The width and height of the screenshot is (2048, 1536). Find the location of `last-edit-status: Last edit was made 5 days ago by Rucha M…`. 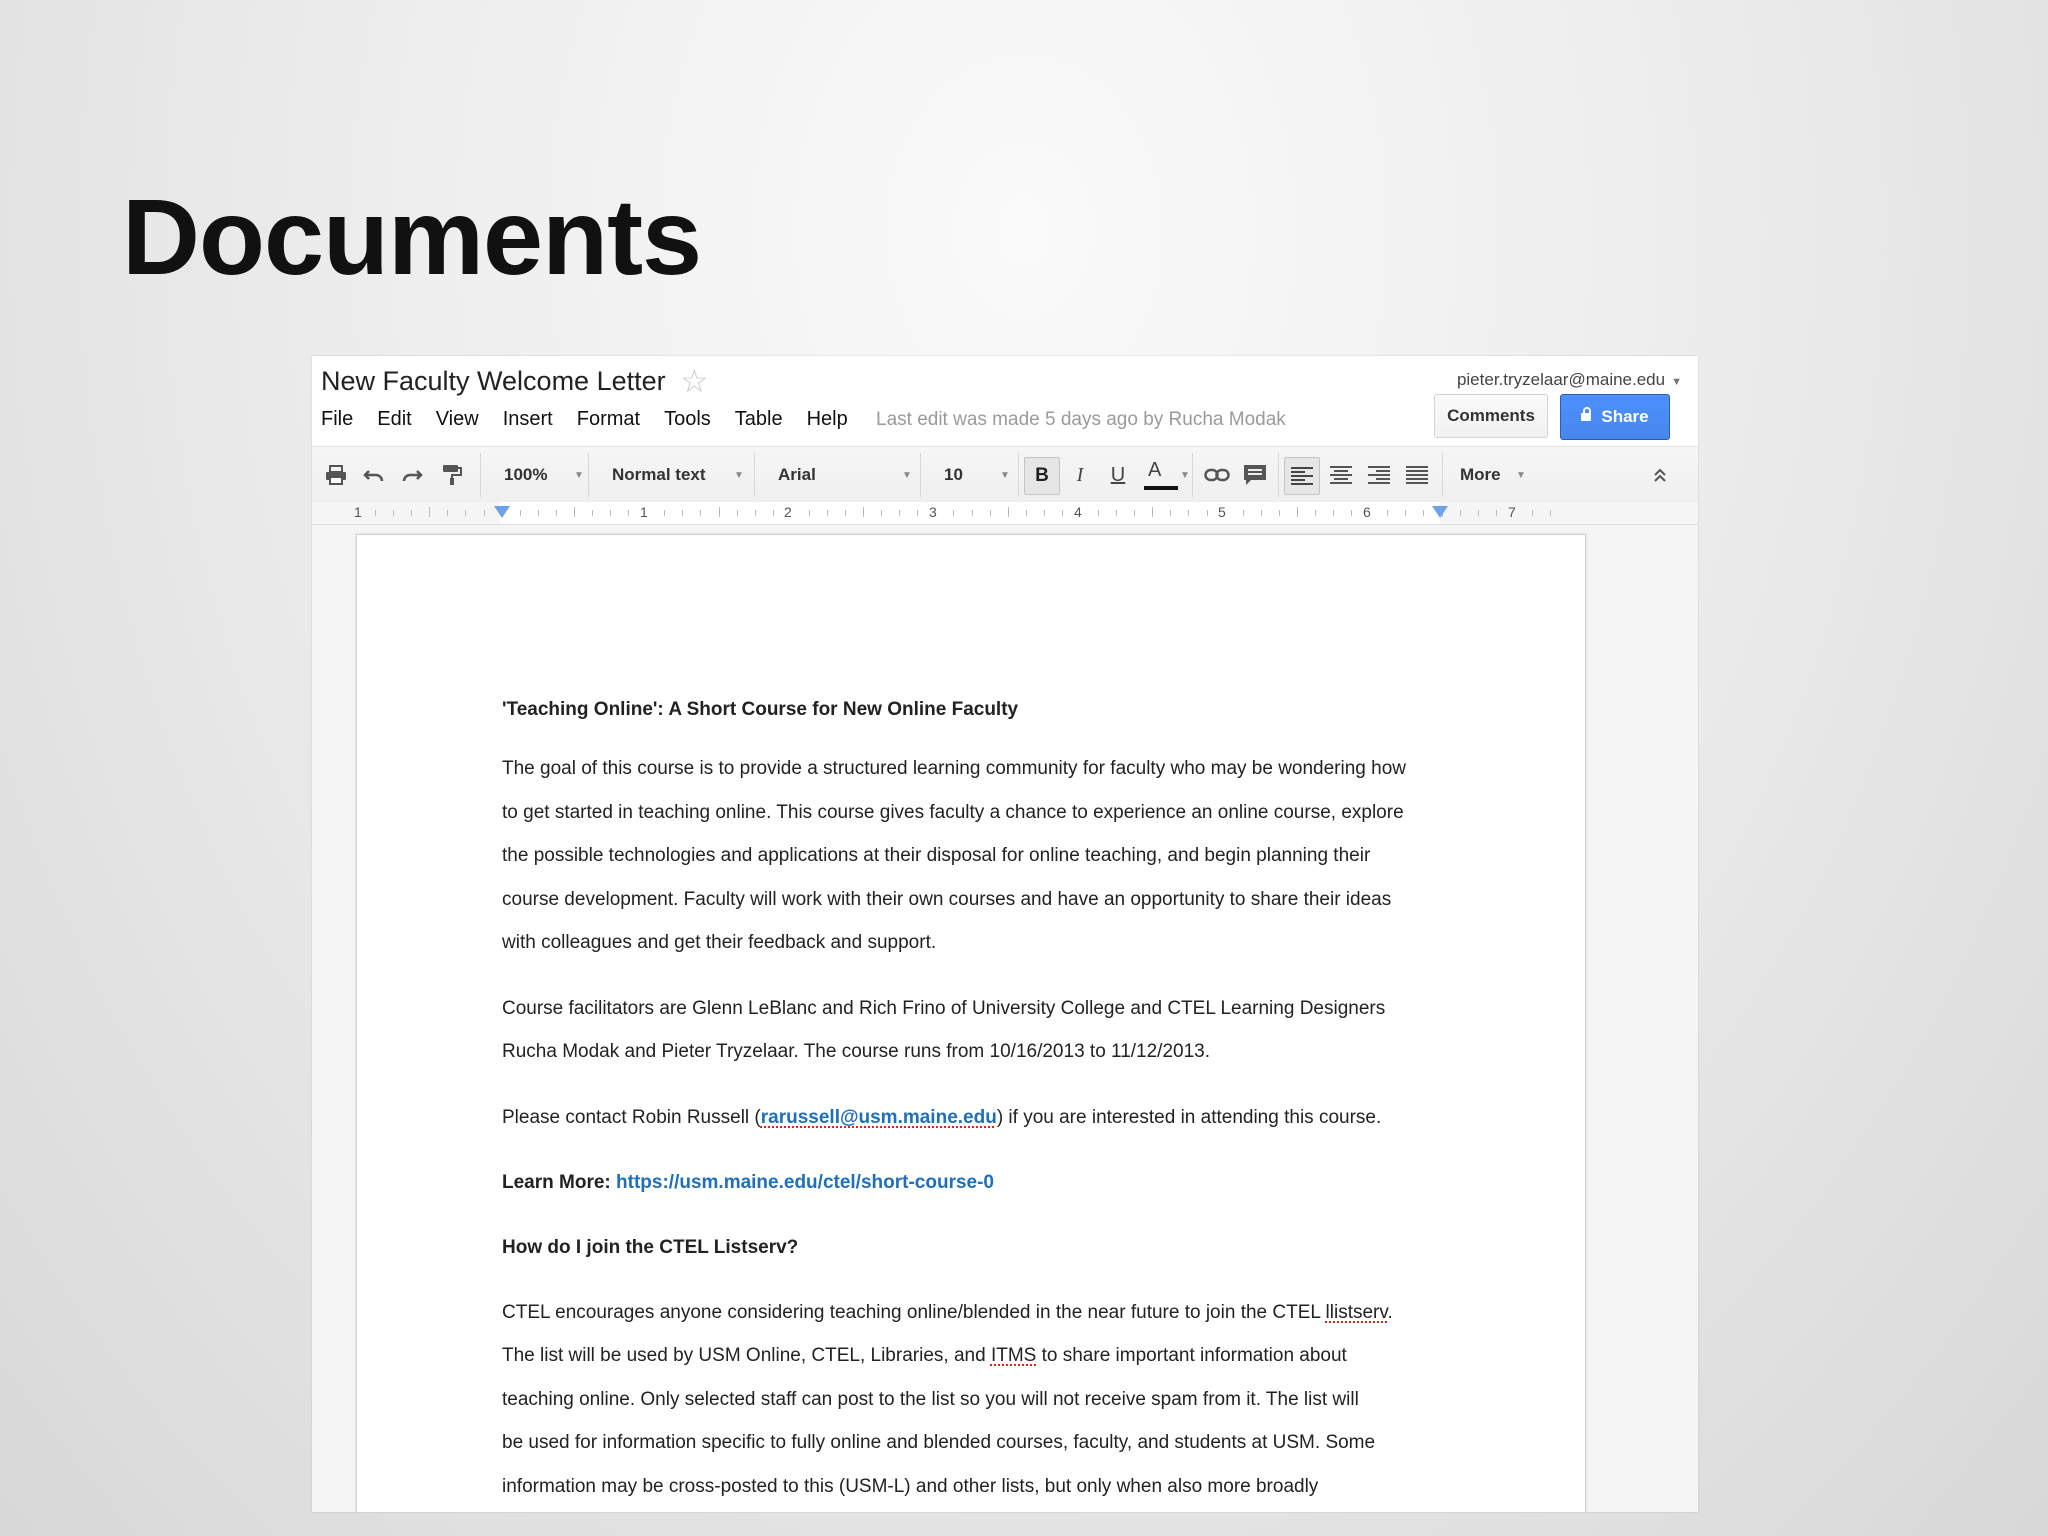

last-edit-status: Last edit was made 5 days ago by Rucha M… is located at coordinates (1081, 420).